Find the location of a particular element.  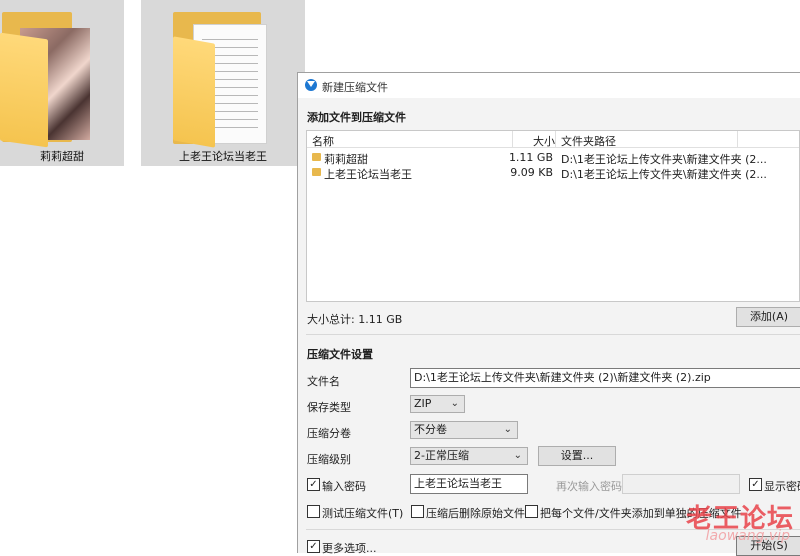

add-button: 添加(A) is located at coordinates (768, 317).